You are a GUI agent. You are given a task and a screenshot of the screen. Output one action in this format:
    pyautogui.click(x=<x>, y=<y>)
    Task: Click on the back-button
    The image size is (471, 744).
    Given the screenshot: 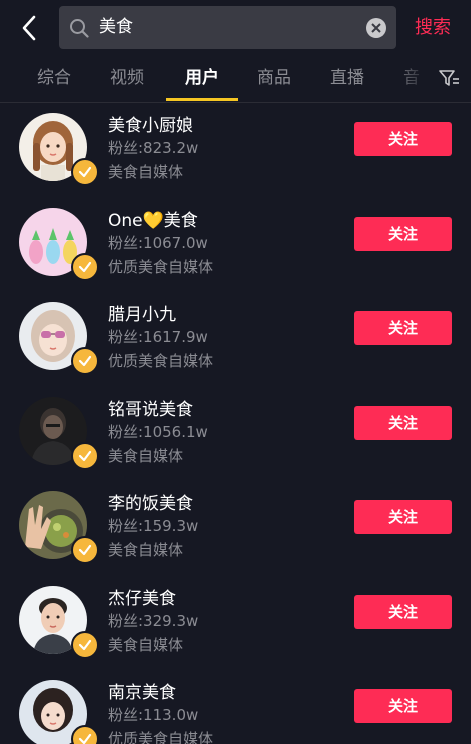 What is the action you would take?
    pyautogui.click(x=29, y=28)
    